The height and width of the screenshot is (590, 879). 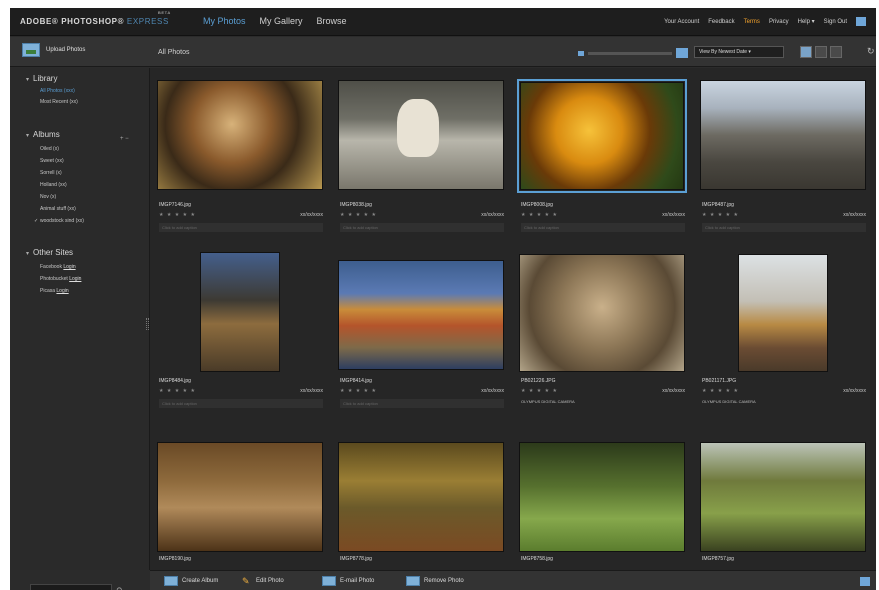 What do you see at coordinates (435, 581) in the screenshot?
I see `remove-photo-button: Remove Photo` at bounding box center [435, 581].